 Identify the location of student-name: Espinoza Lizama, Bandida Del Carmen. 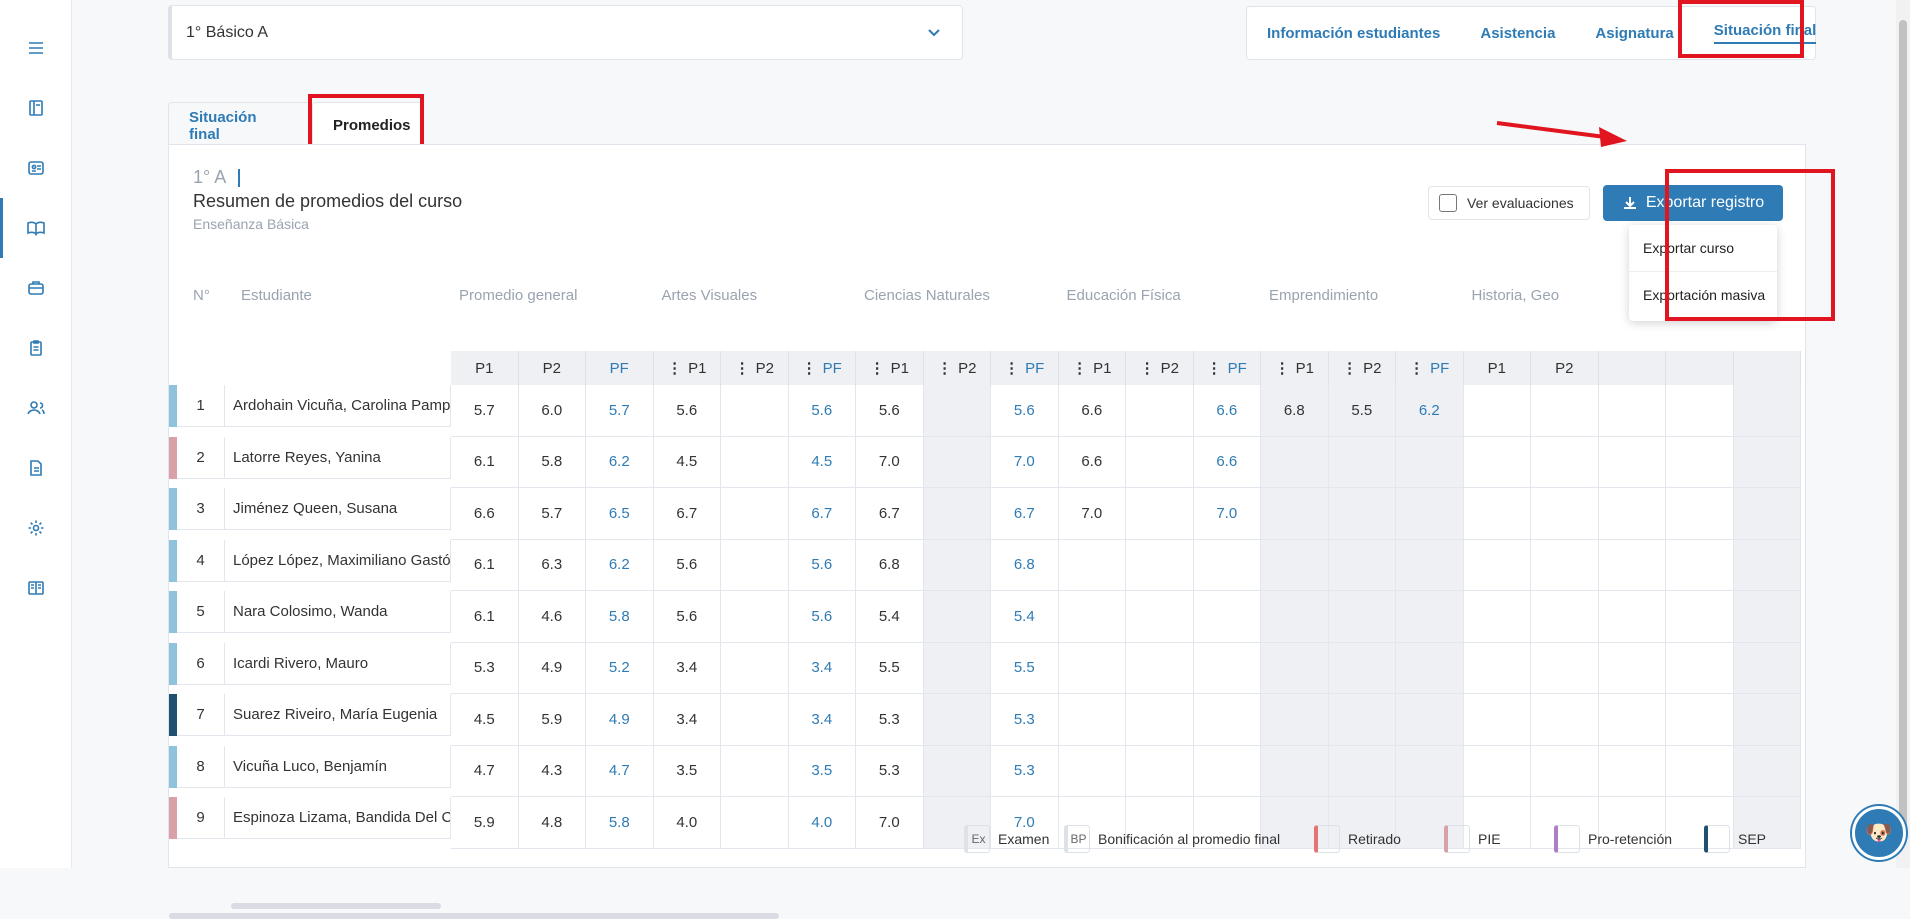
(338, 818).